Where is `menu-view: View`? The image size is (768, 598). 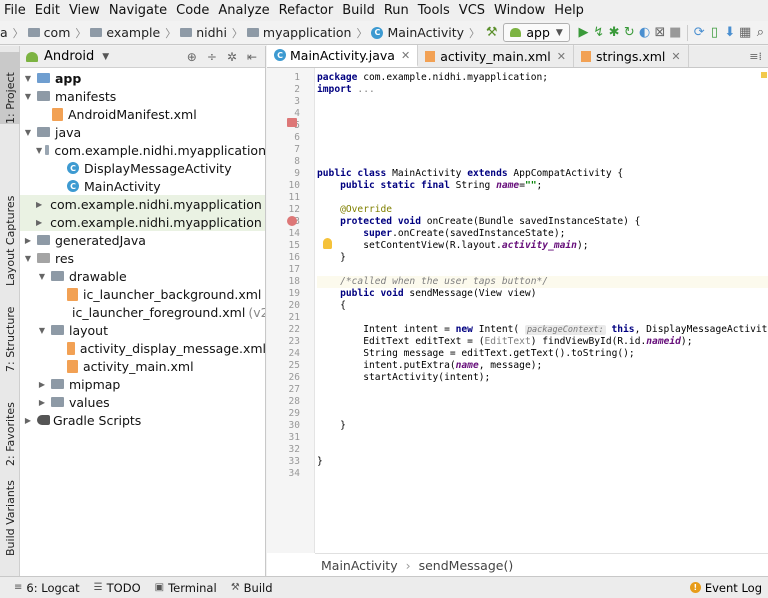 menu-view: View is located at coordinates (84, 10).